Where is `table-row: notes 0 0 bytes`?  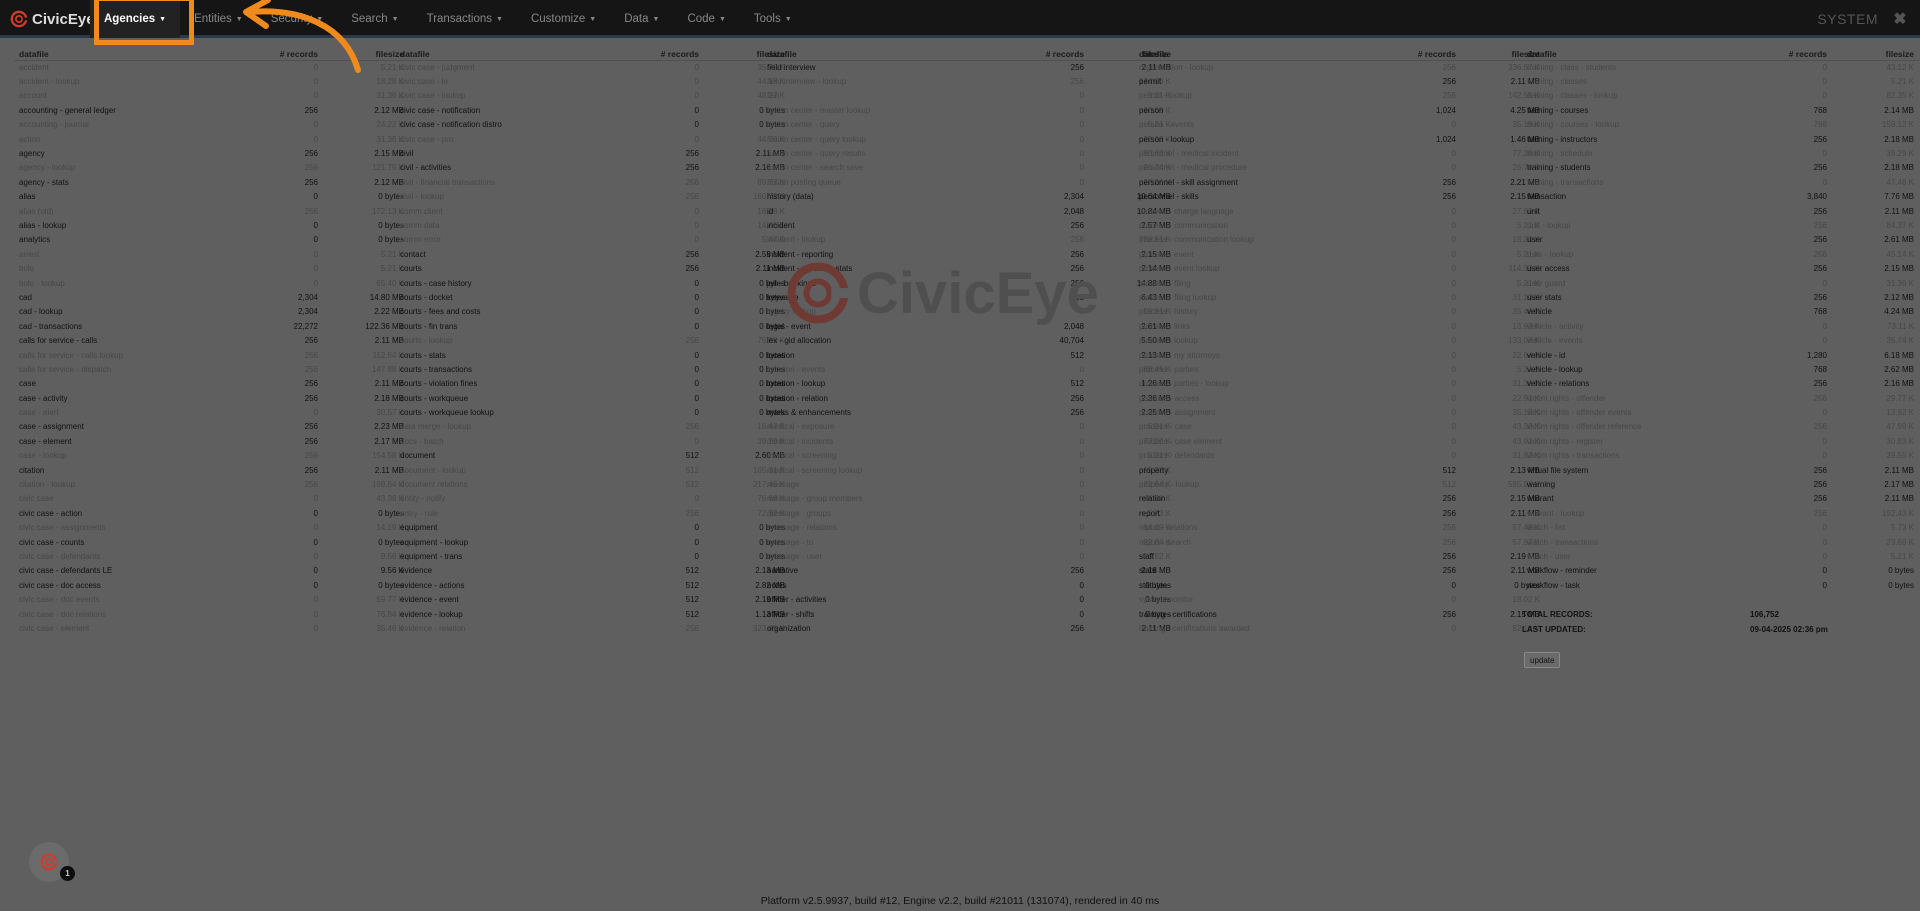 table-row: notes 0 0 bytes is located at coordinates (969, 585).